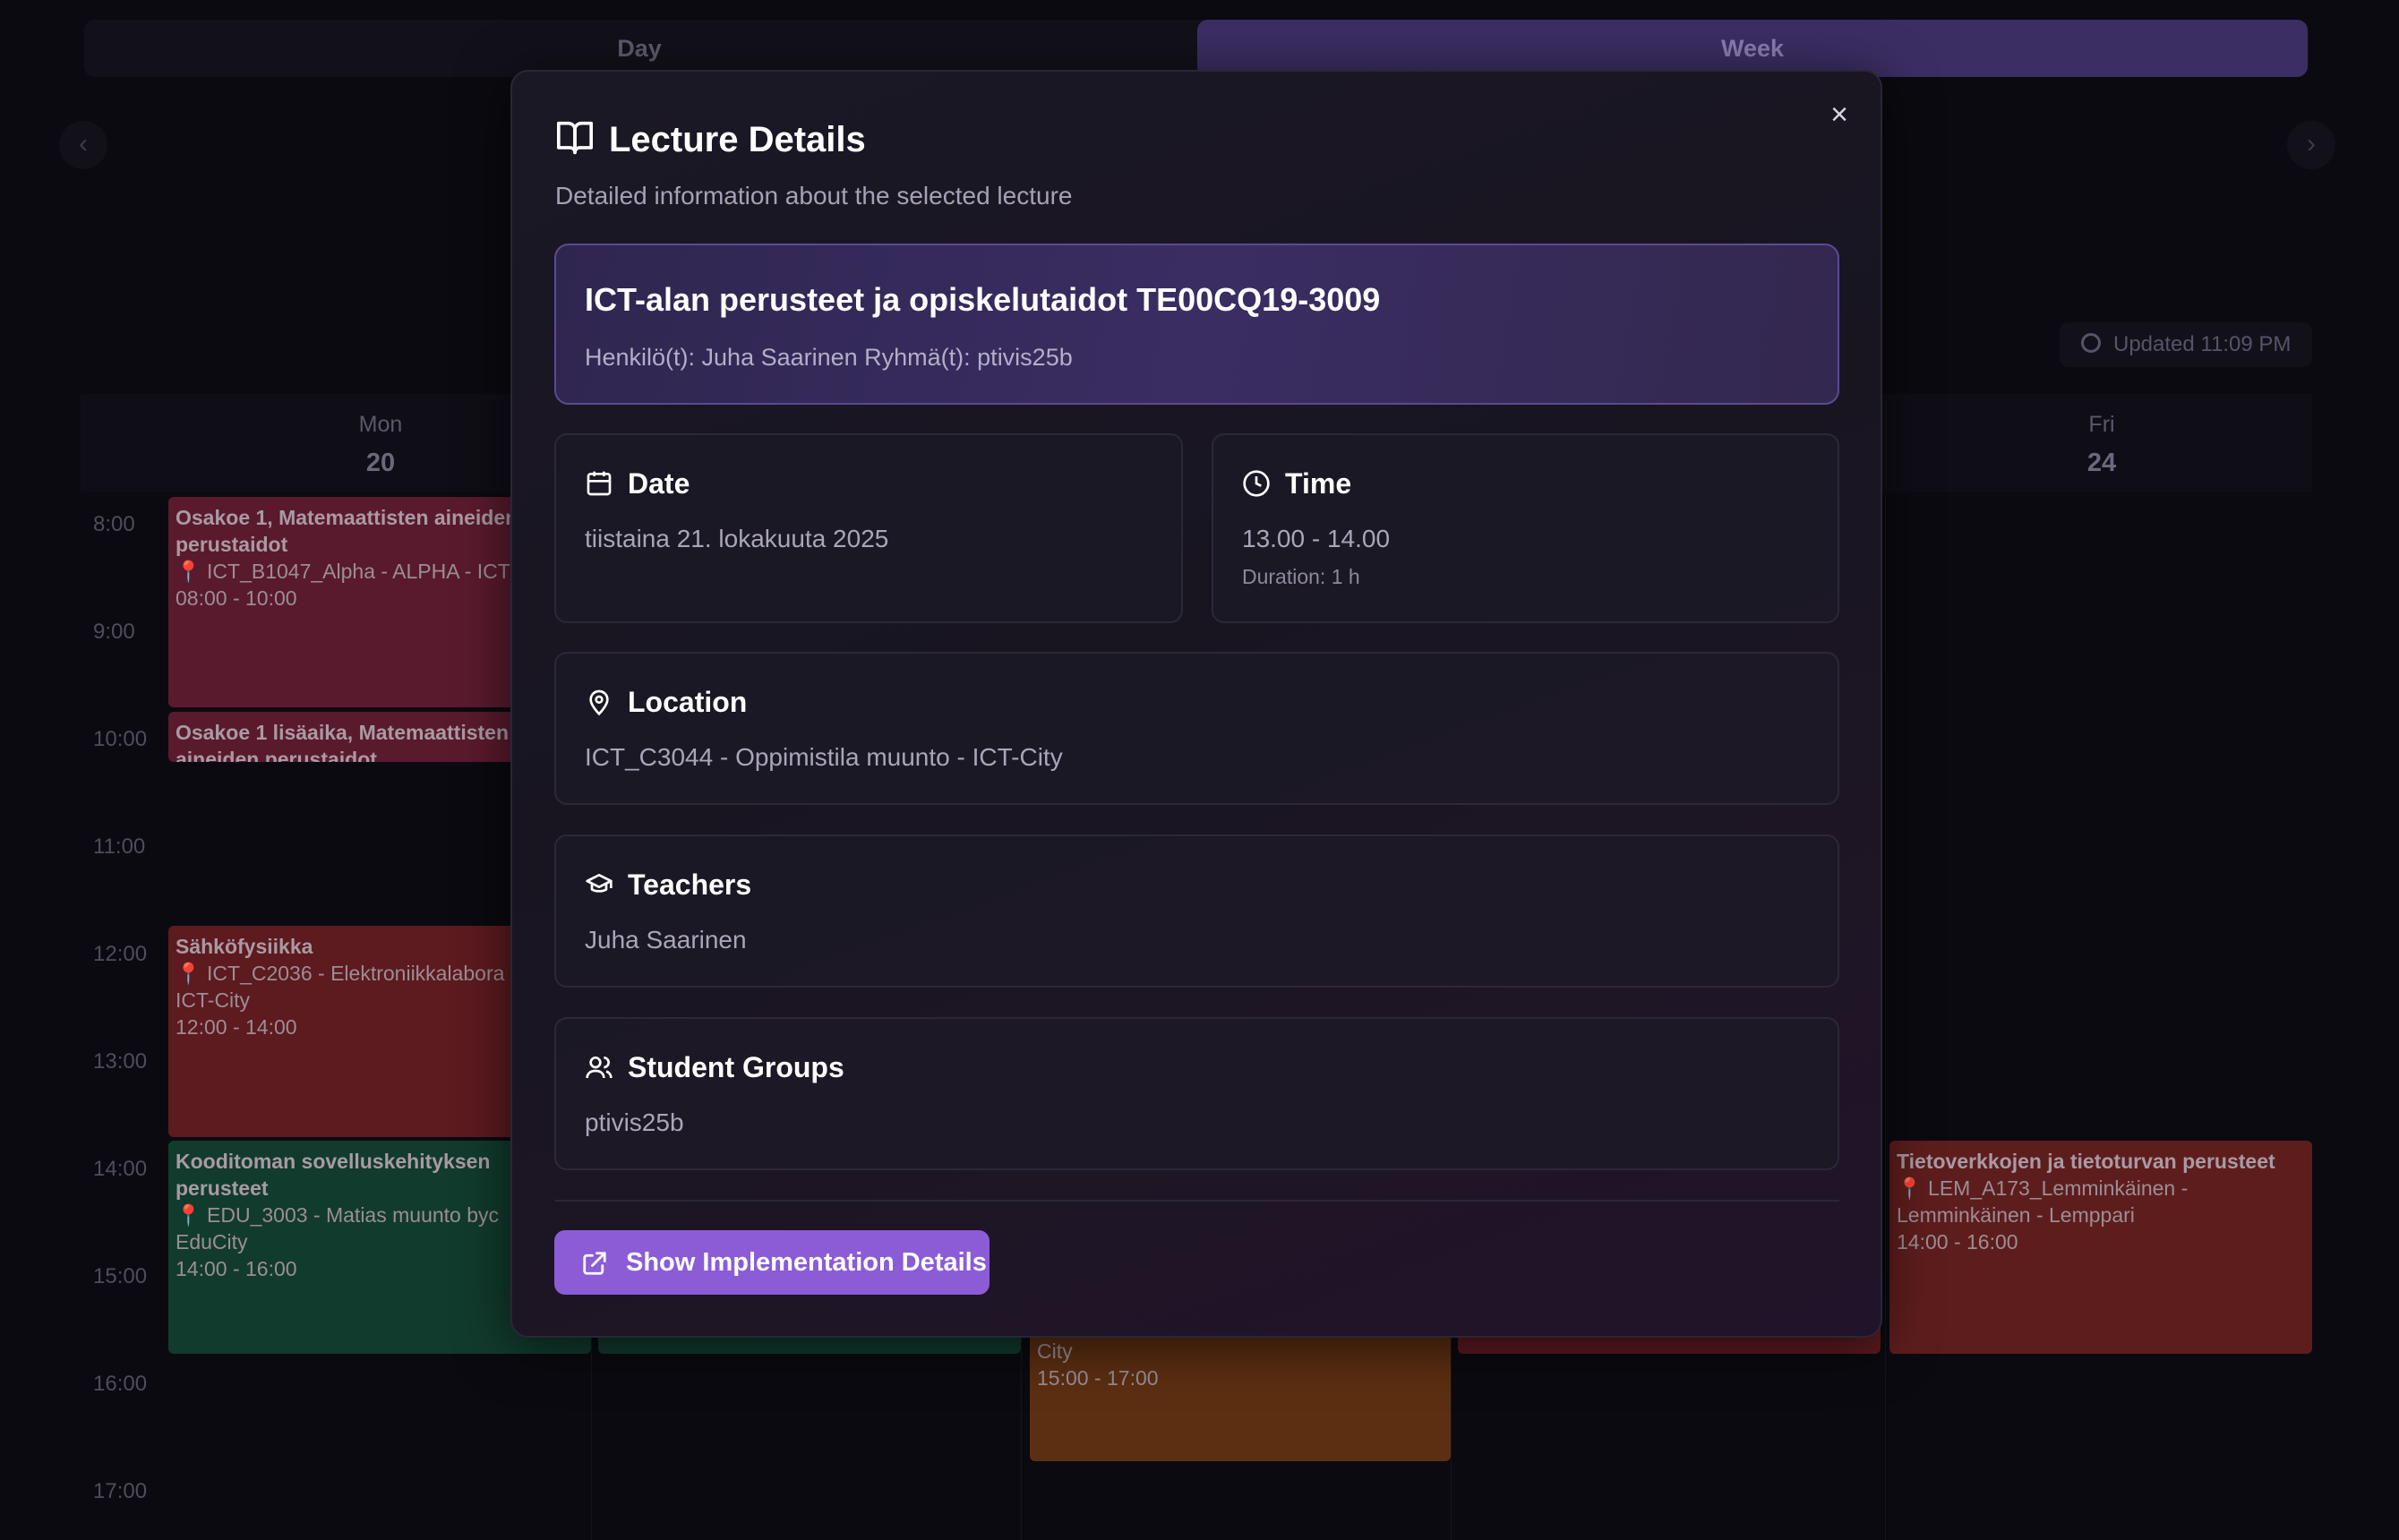 The width and height of the screenshot is (2399, 1540). Describe the element at coordinates (599, 483) in the screenshot. I see `calendar-icon` at that location.